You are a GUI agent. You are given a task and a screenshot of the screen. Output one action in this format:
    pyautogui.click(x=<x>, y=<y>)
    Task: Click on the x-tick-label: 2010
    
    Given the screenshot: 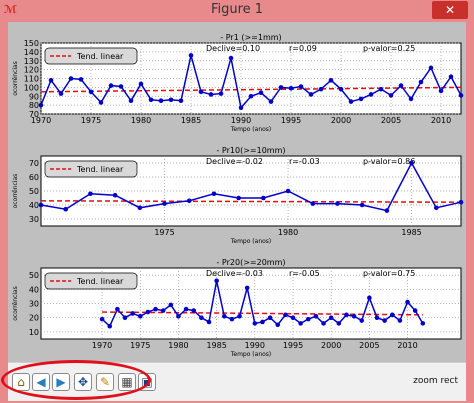 What is the action you would take?
    pyautogui.click(x=441, y=120)
    